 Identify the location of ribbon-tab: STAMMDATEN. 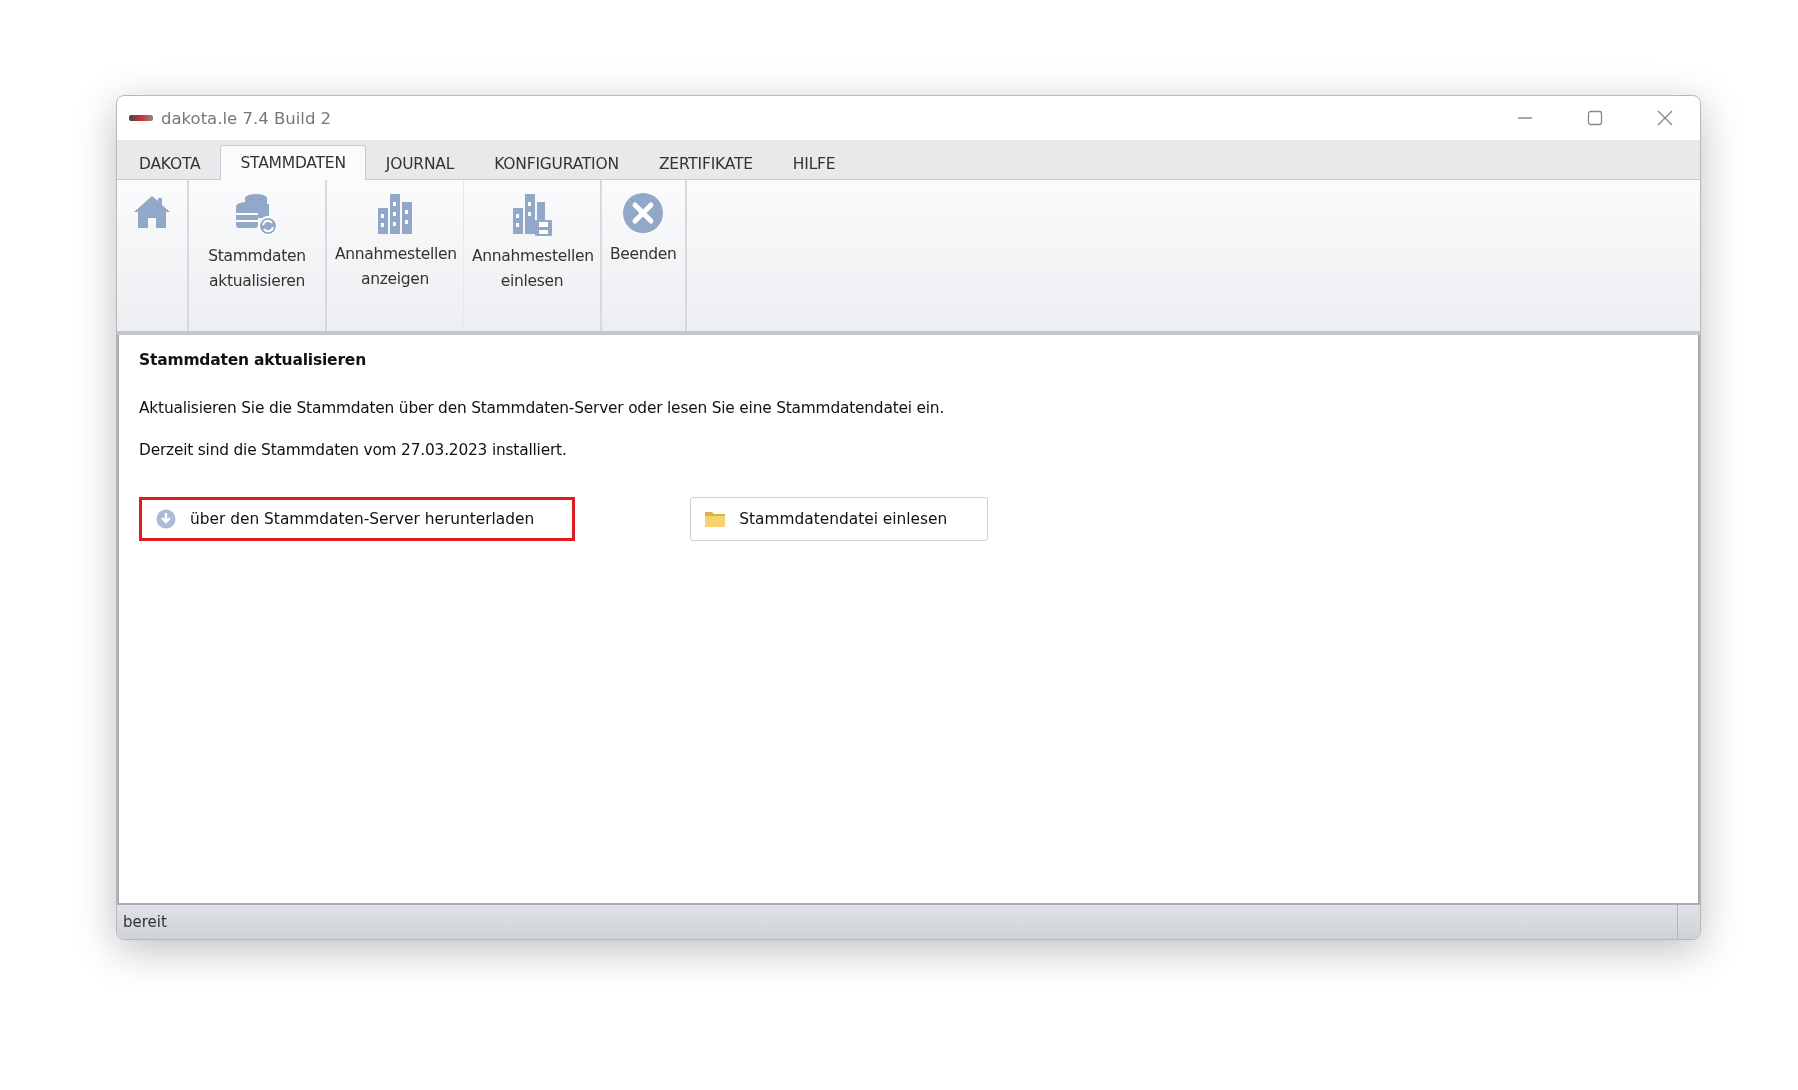
(293, 162).